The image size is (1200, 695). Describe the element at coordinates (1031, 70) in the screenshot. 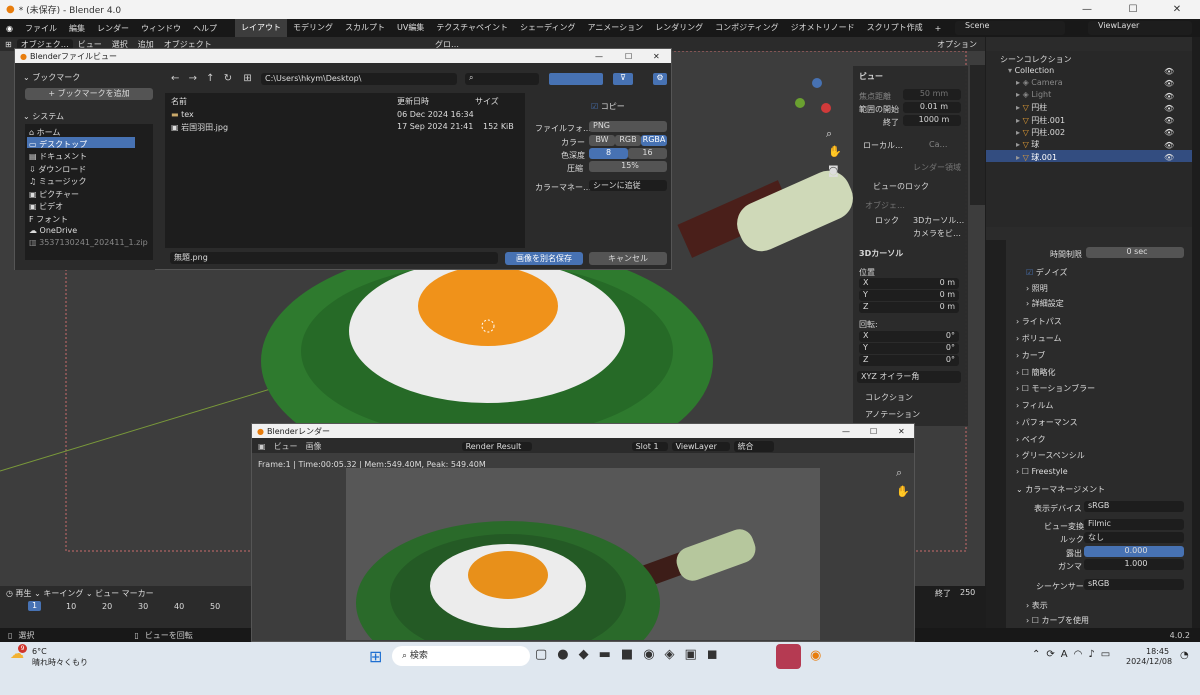

I see `outliner-item: ▾ Collection` at that location.